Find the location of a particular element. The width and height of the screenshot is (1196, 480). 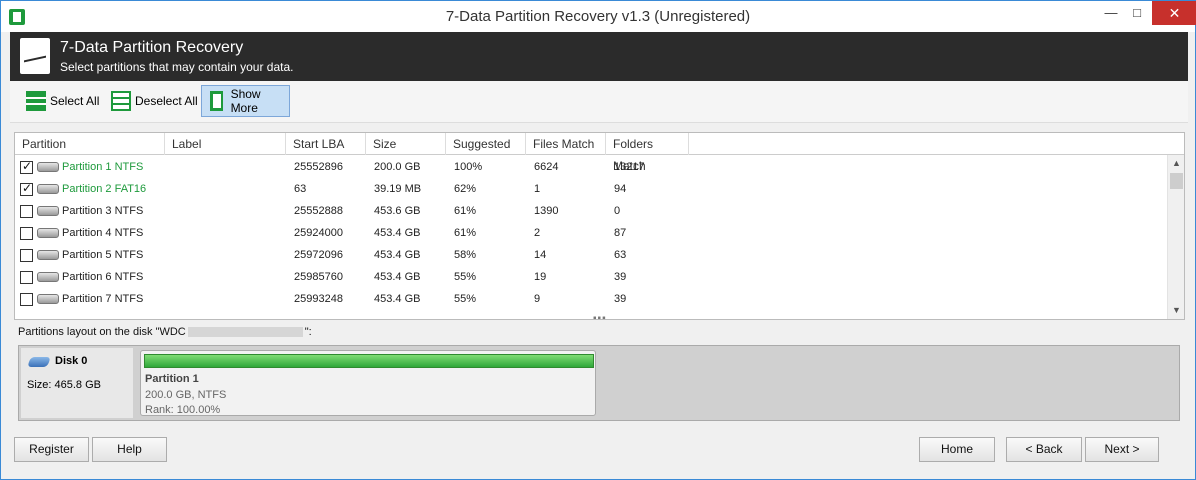

column-size: Size is located at coordinates (406, 144).